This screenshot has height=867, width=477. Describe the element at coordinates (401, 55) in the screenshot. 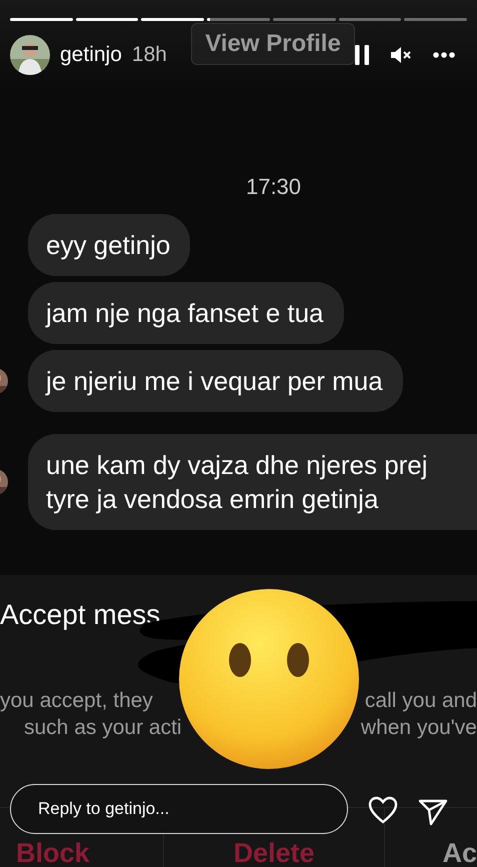

I see `mute-icon` at that location.